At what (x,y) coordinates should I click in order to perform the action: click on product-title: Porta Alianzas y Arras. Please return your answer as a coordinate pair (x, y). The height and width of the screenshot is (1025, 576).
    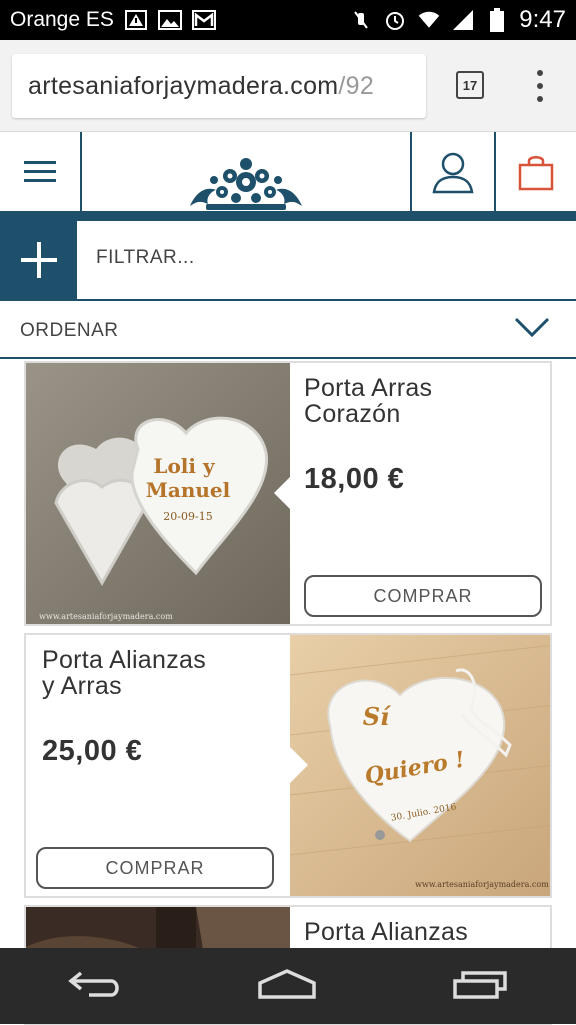
    Looking at the image, I should click on (157, 673).